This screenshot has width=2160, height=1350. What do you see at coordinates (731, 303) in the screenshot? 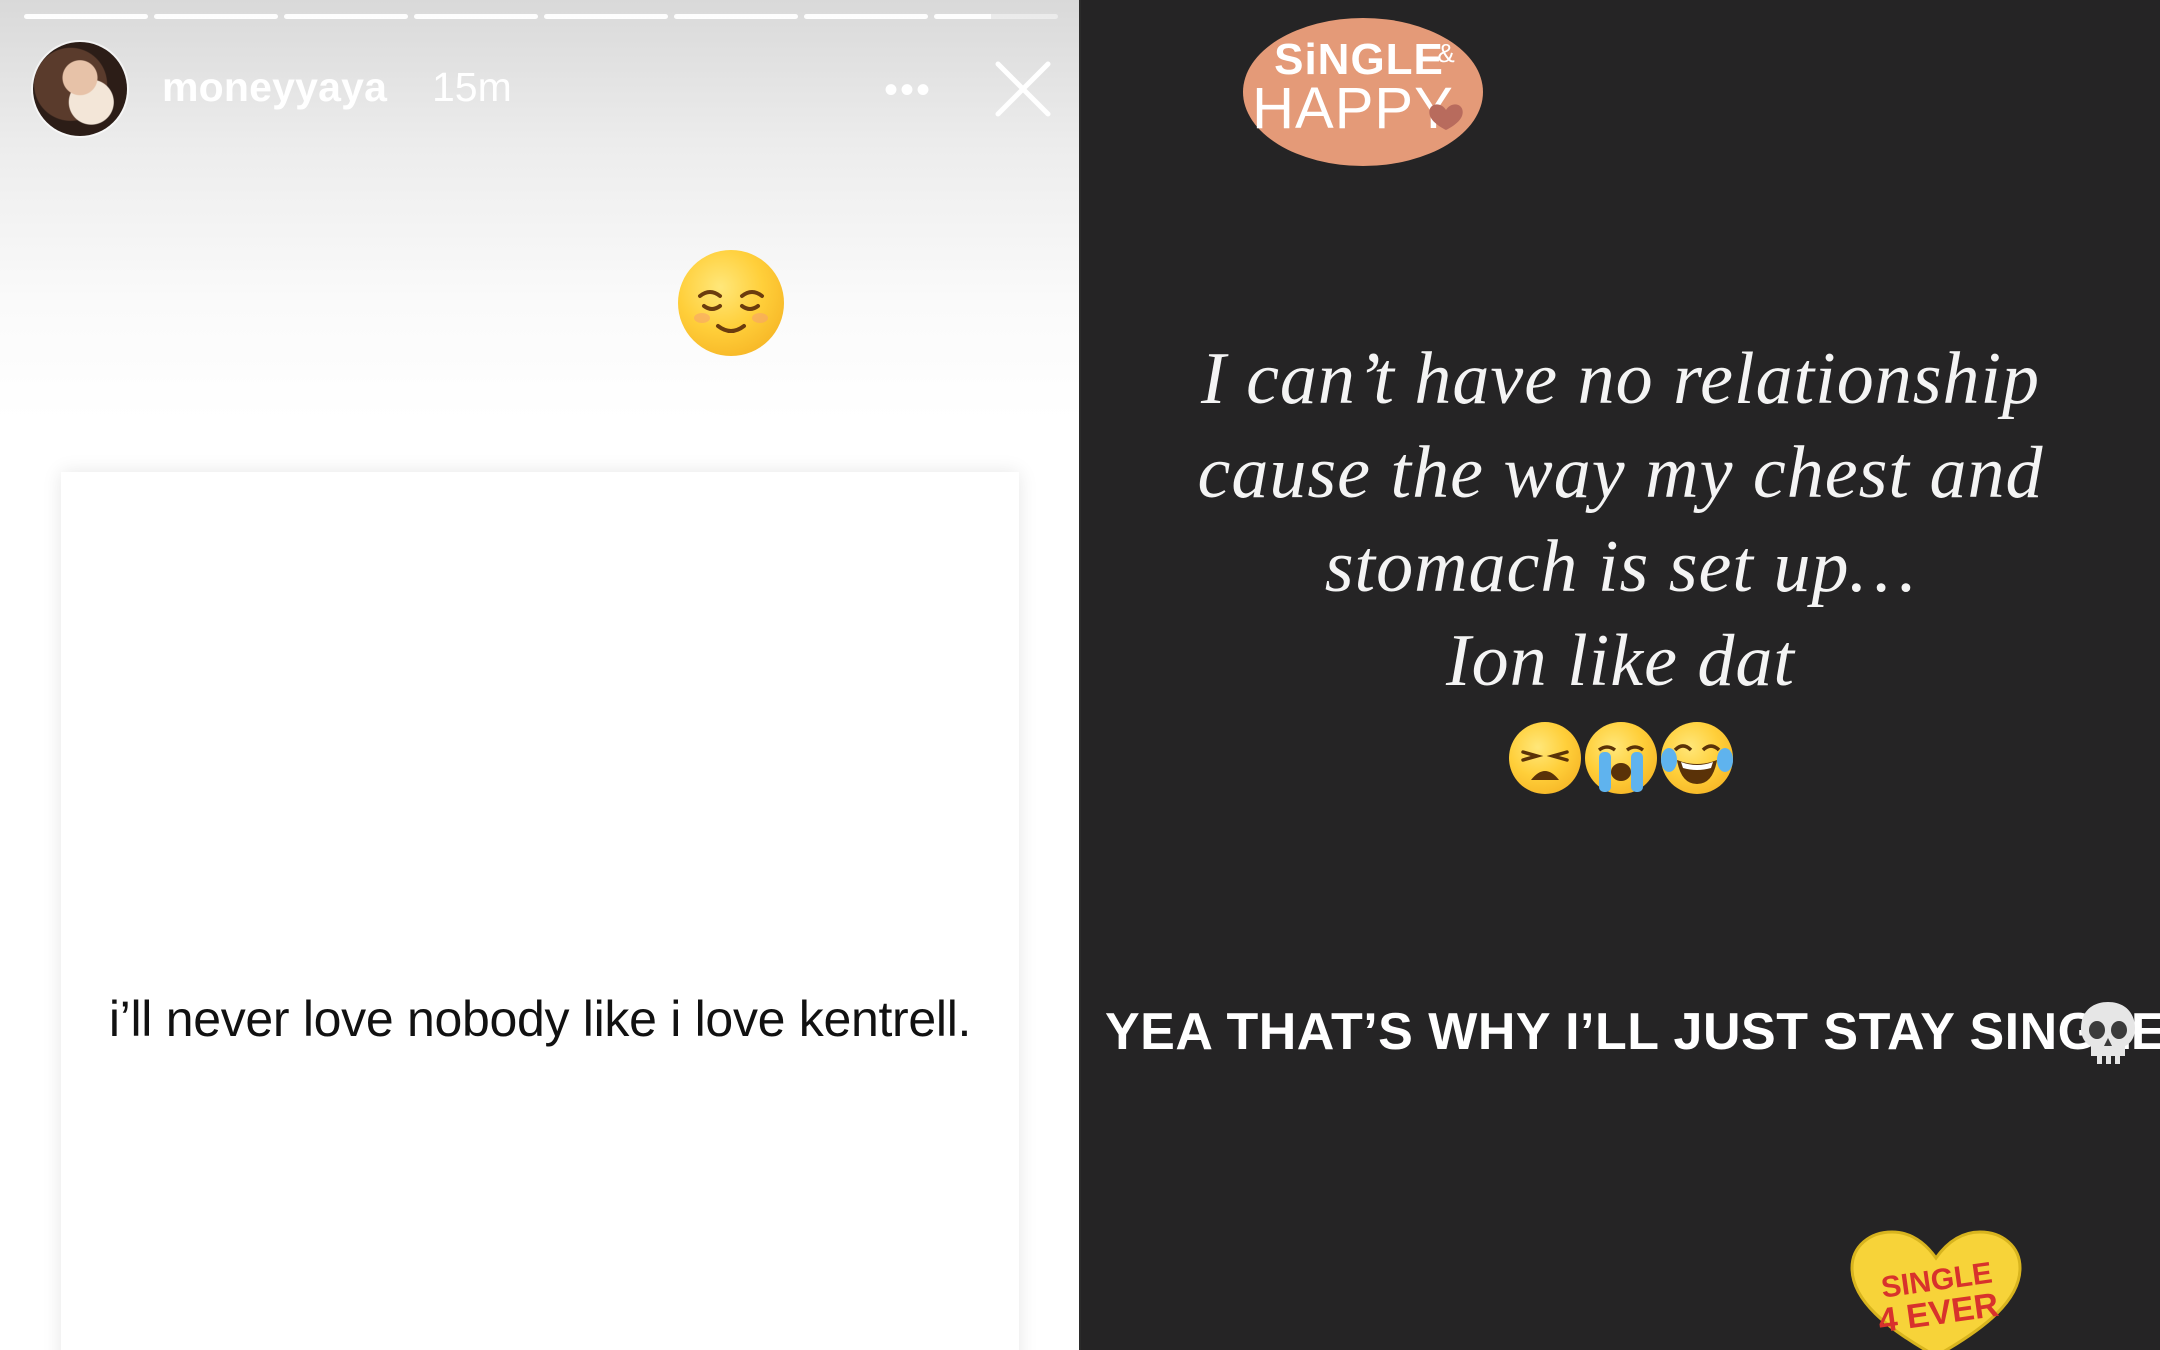
I see `relieved-face-emoji` at bounding box center [731, 303].